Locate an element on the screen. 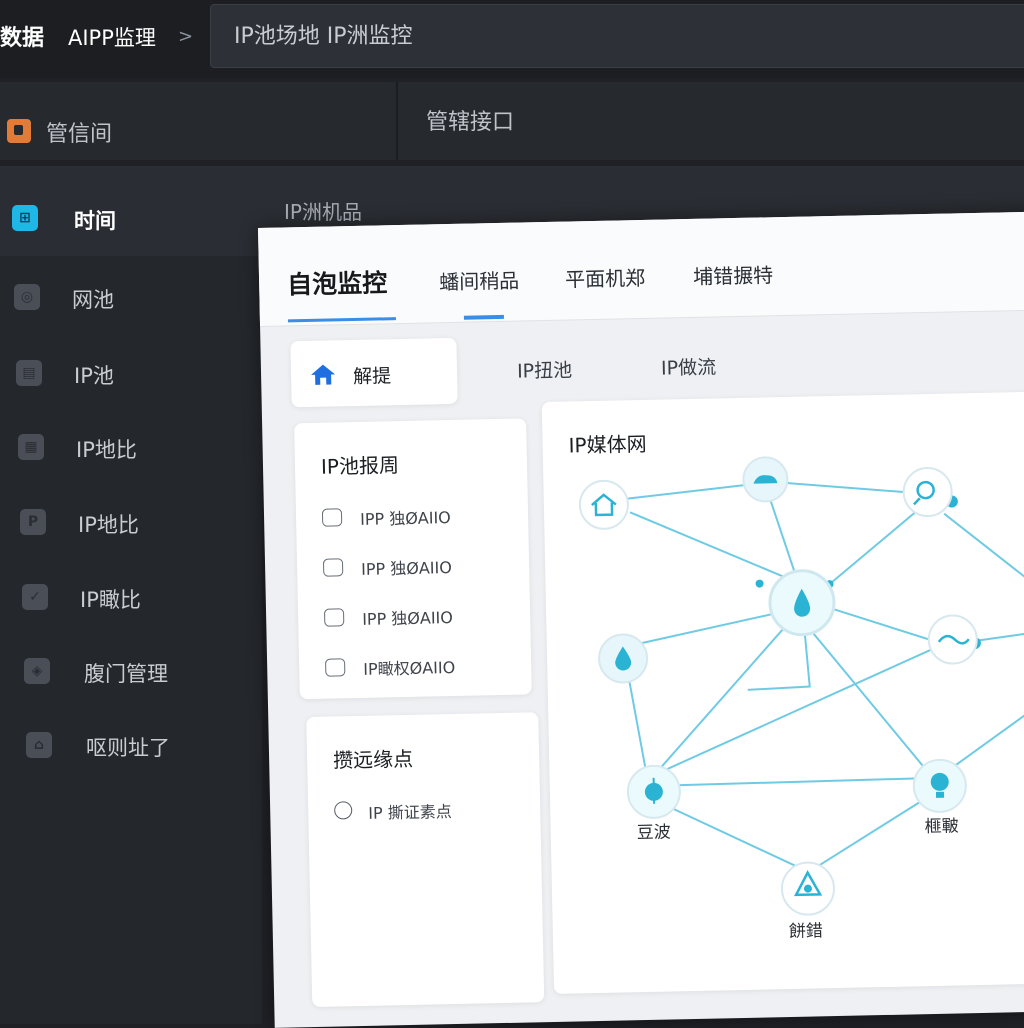  shelter-node: 餅錯 is located at coordinates (807, 901).